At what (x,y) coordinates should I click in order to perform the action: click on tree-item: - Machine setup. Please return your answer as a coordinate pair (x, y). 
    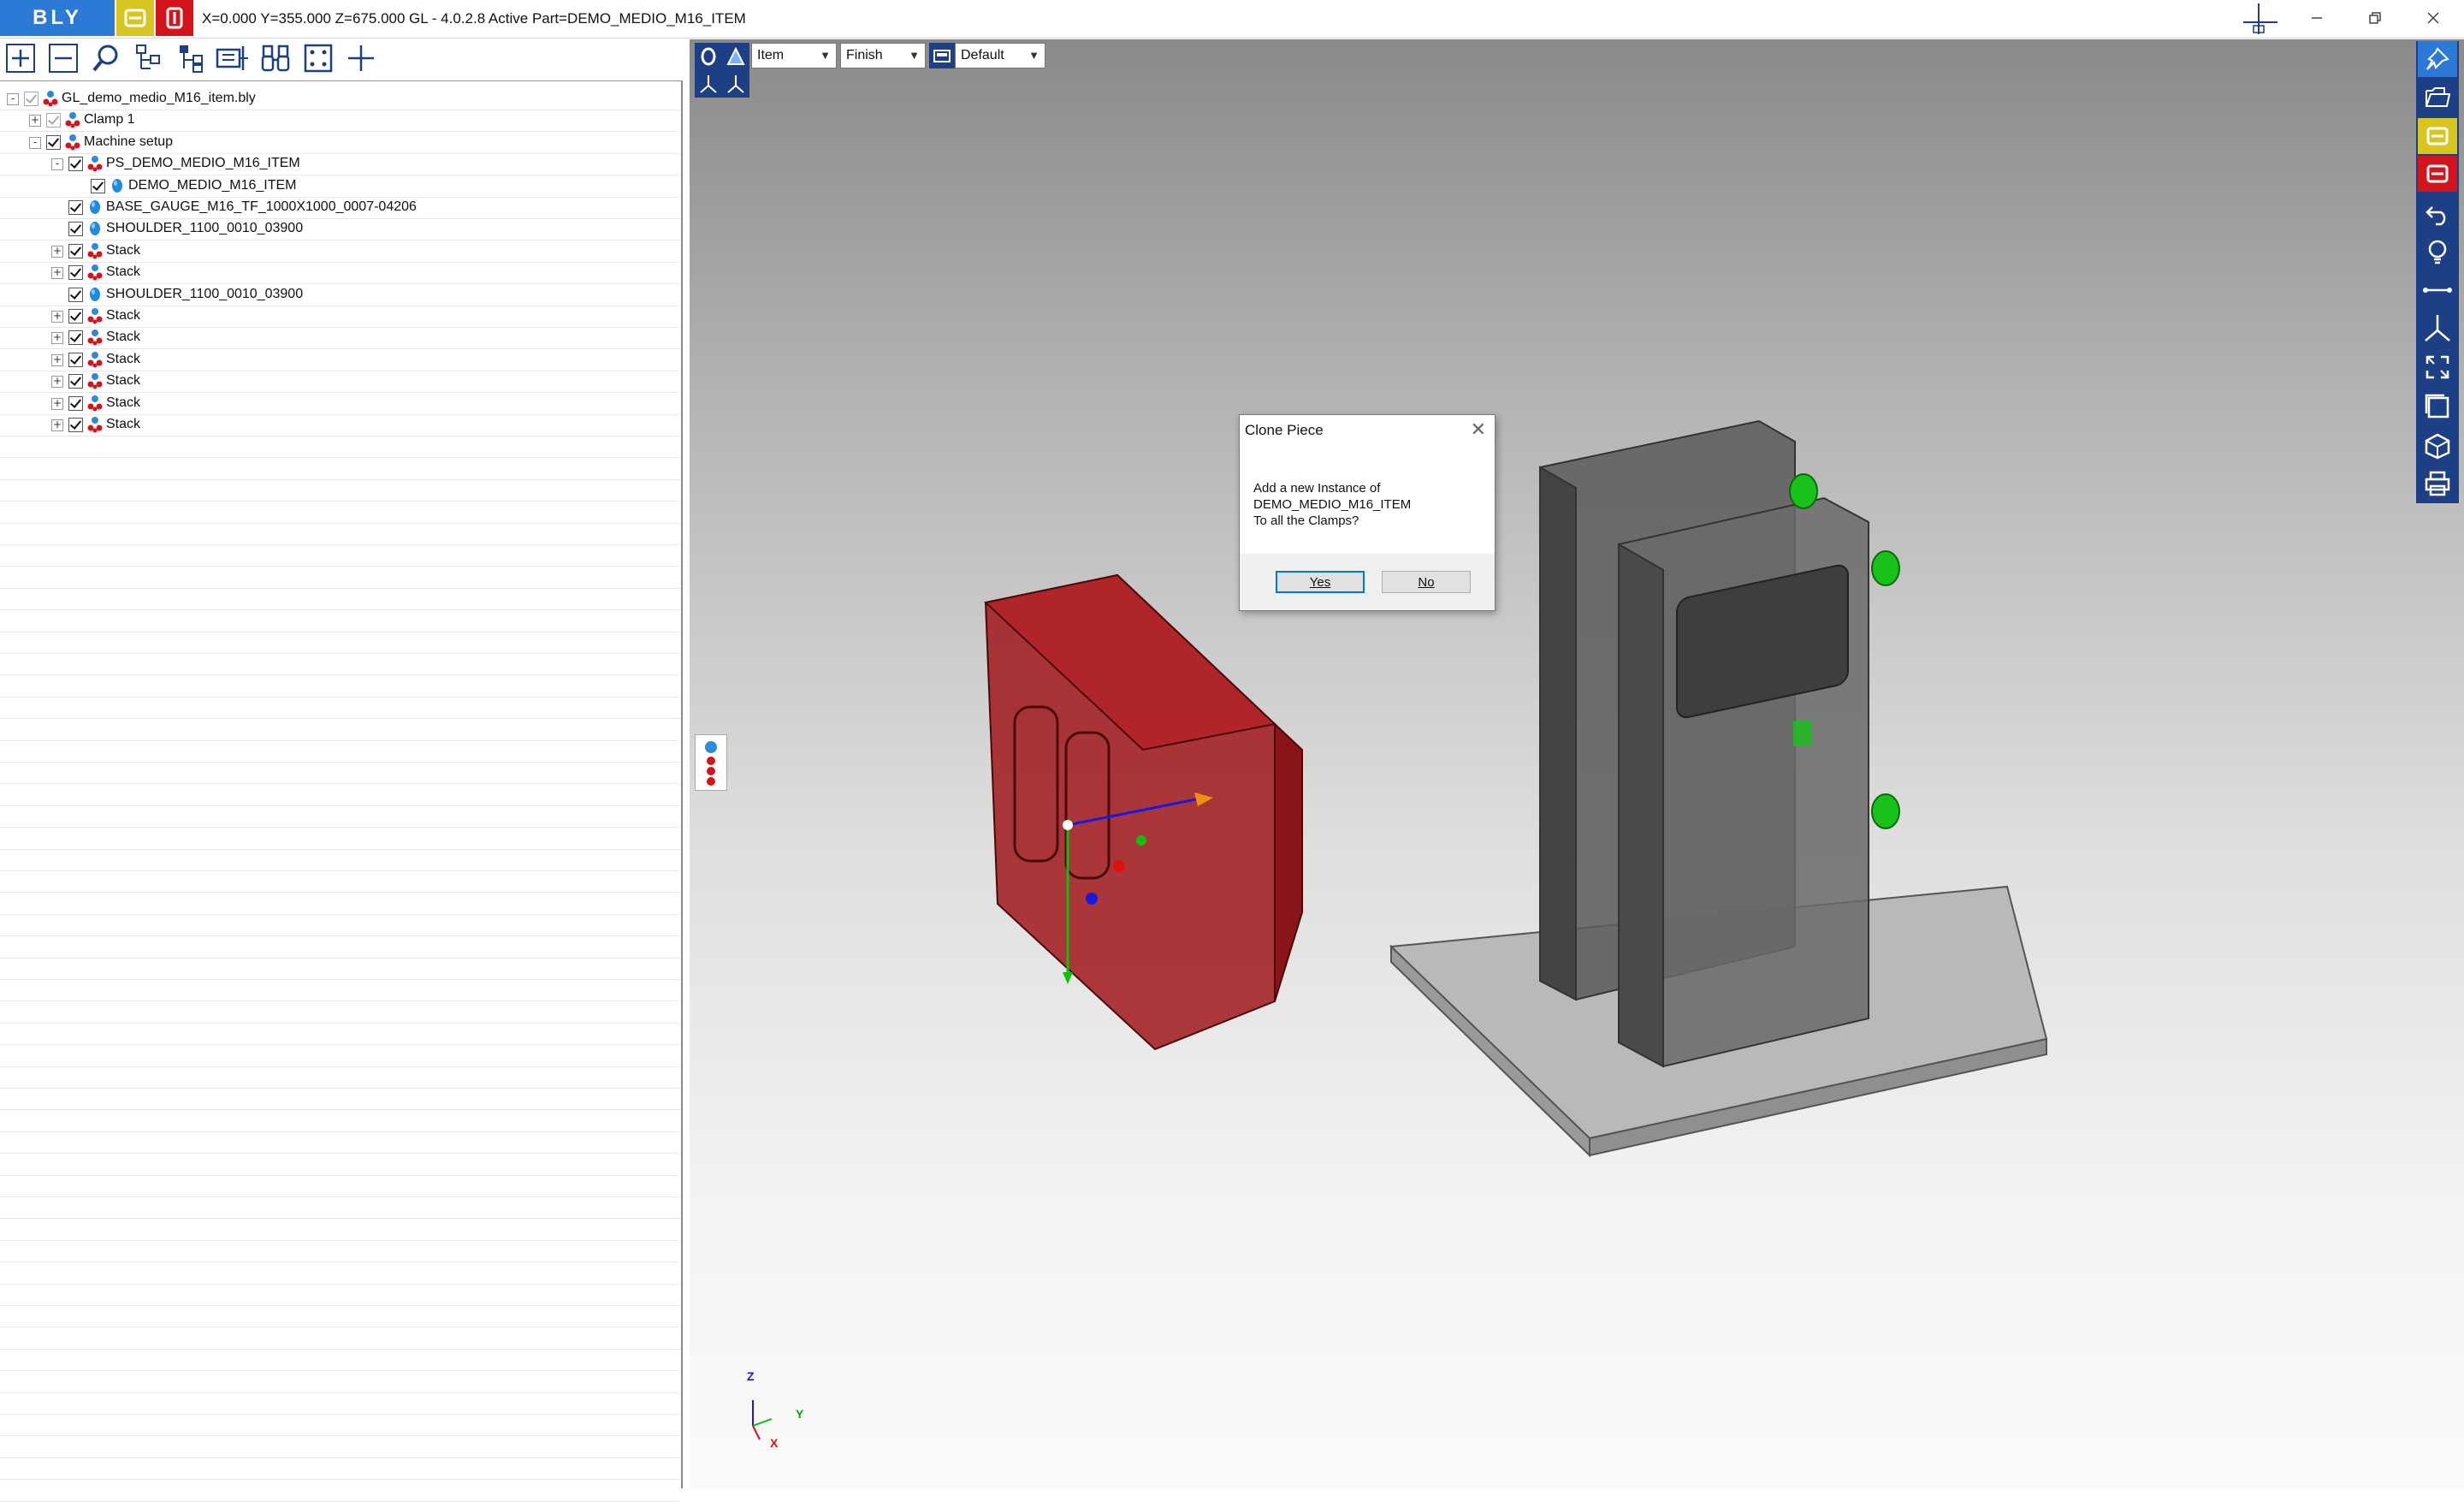
    Looking at the image, I should click on (339, 143).